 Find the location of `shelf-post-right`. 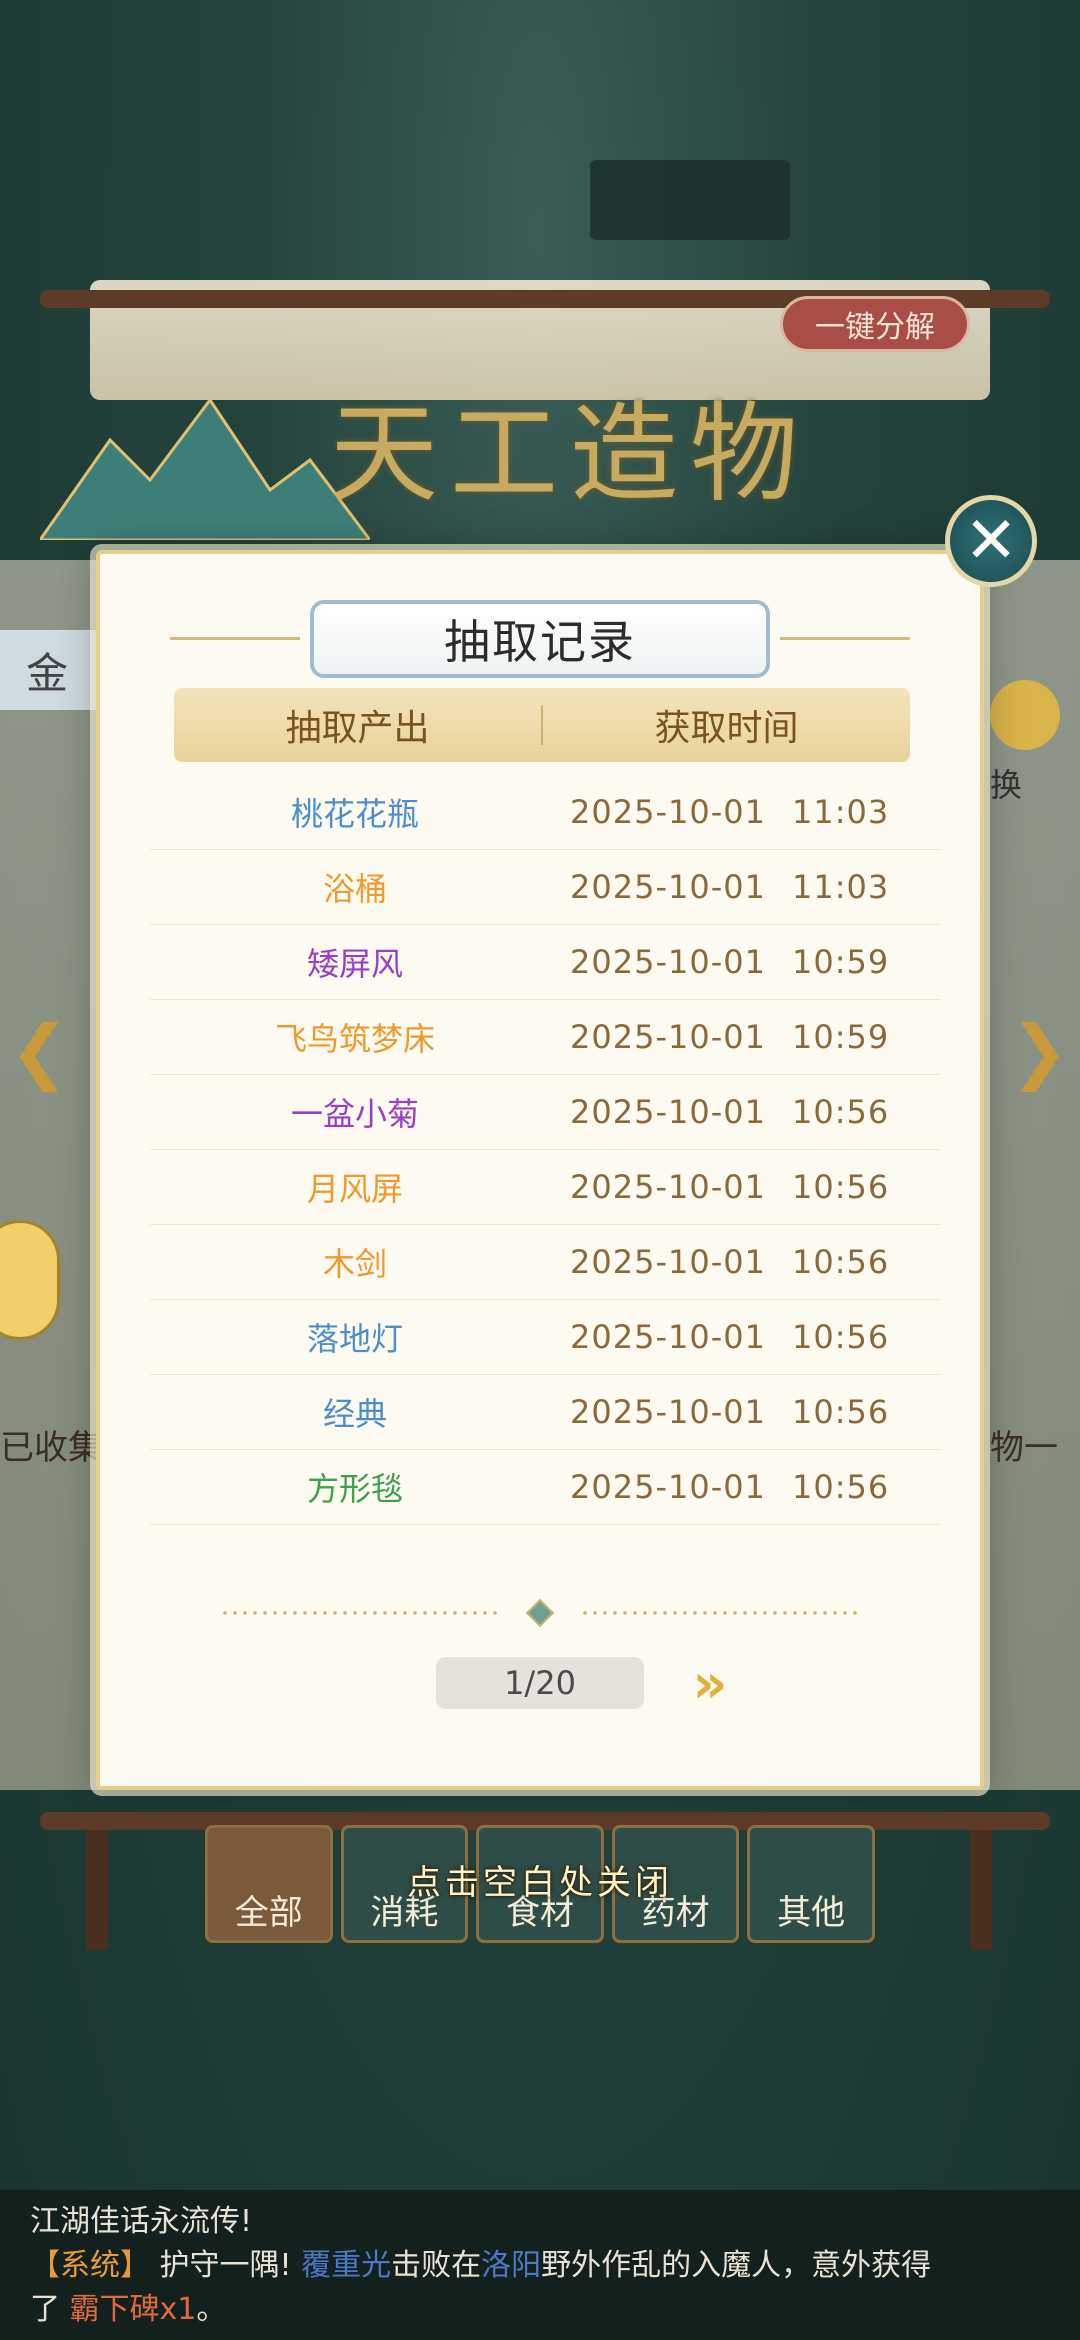

shelf-post-right is located at coordinates (981, 1890).